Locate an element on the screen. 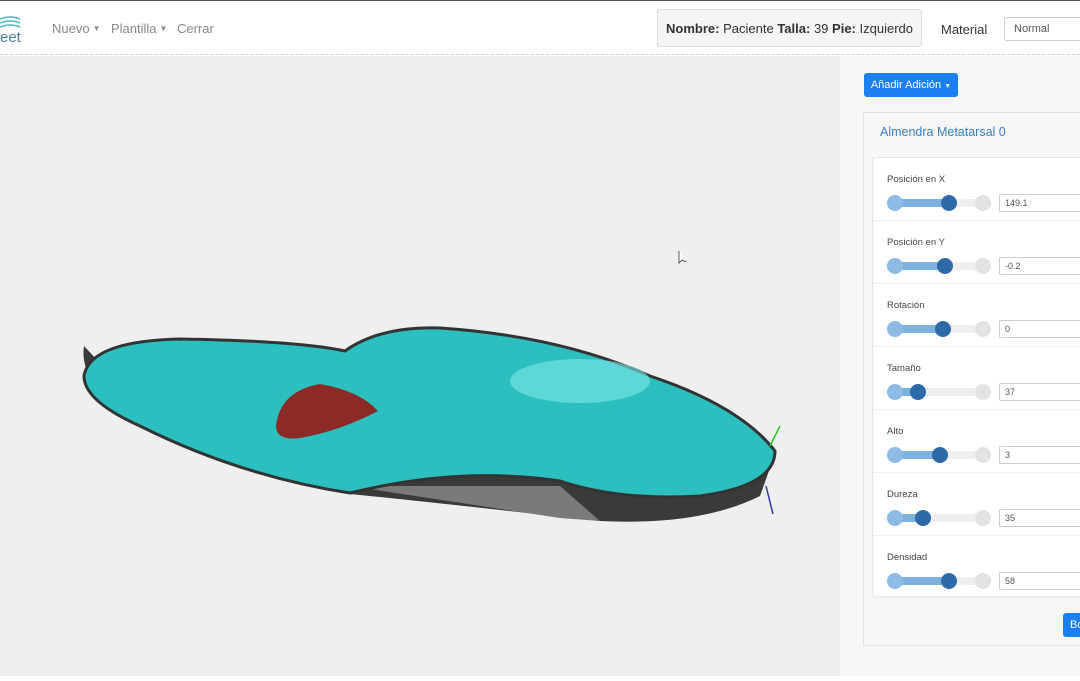  param-row: Alto 3 is located at coordinates (976, 441).